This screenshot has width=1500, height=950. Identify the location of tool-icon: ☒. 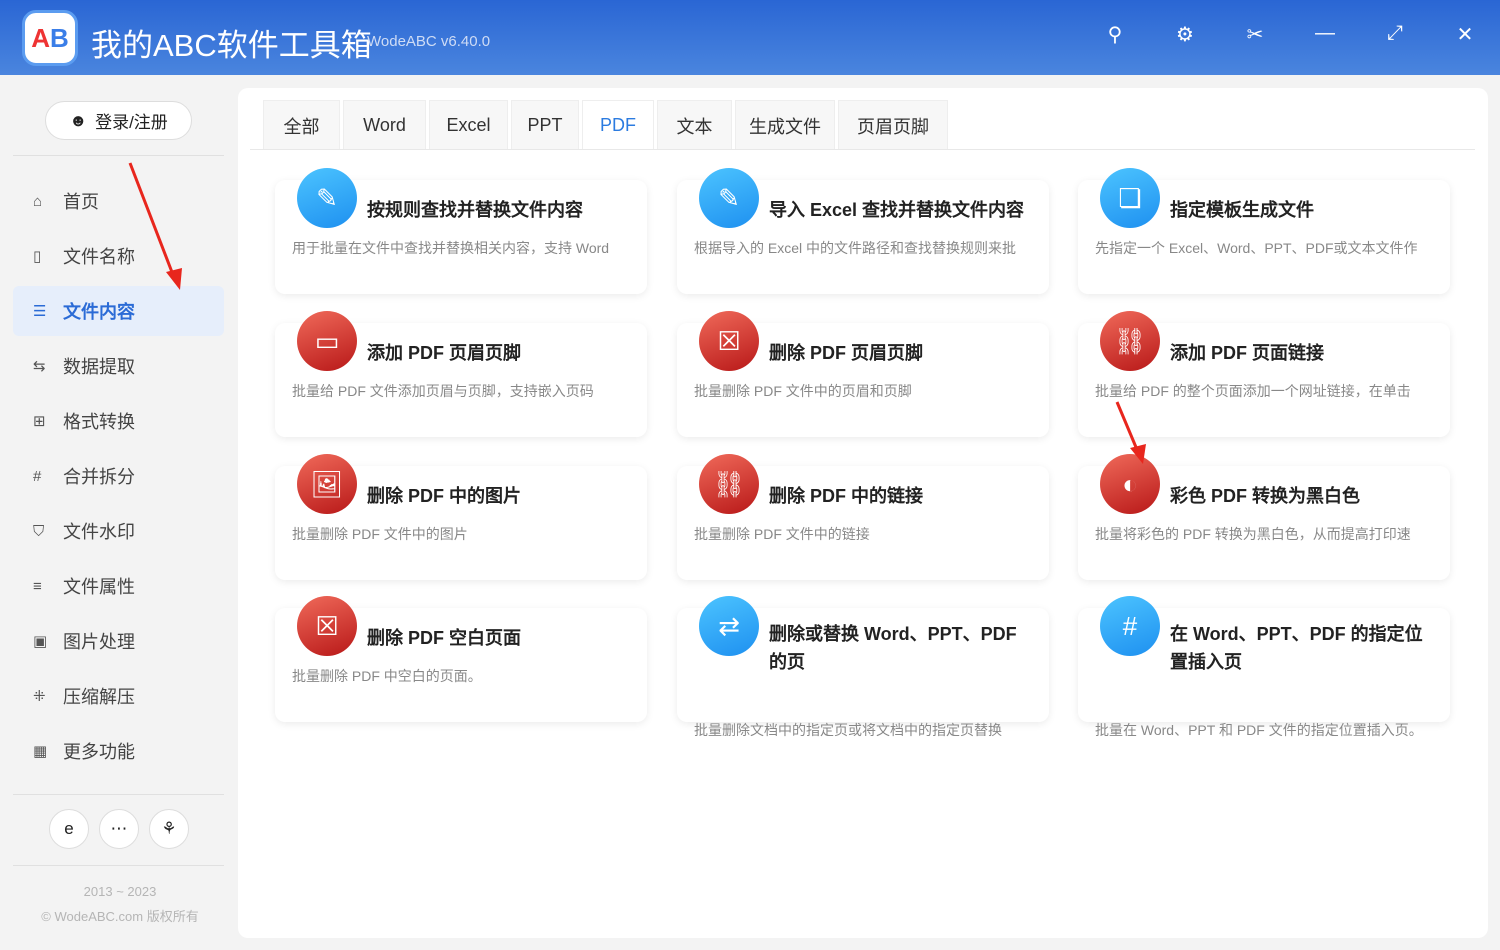
(729, 341).